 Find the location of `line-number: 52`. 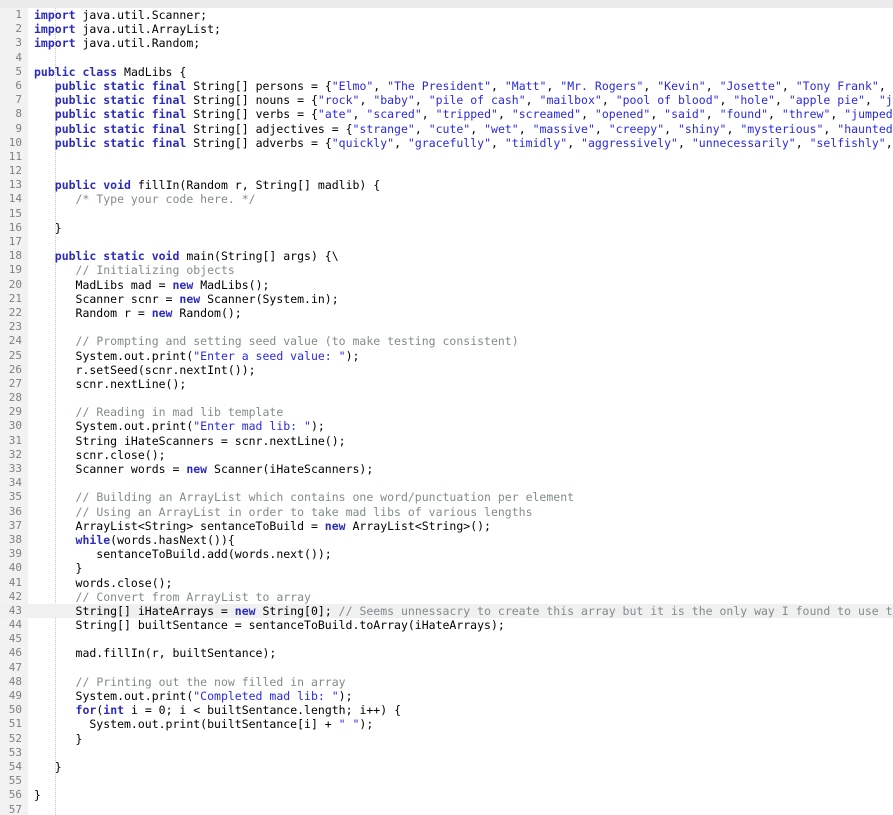

line-number: 52 is located at coordinates (15, 738).